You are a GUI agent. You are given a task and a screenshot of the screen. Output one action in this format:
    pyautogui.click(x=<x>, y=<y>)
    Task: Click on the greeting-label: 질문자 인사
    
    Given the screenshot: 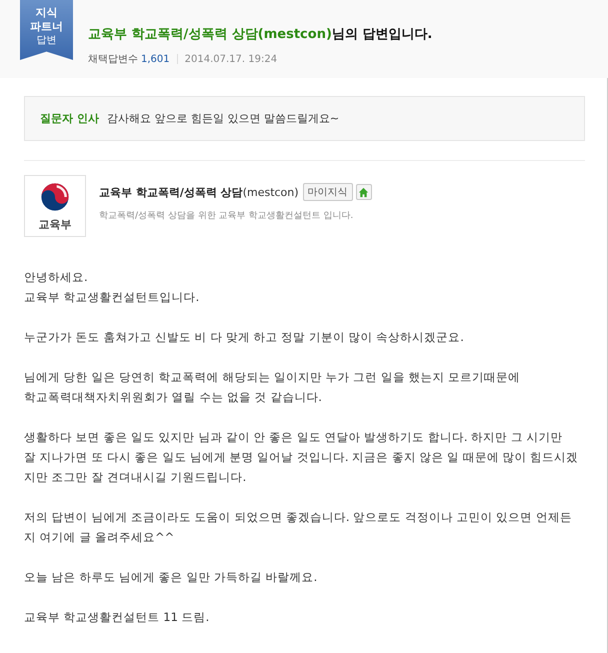 What is the action you would take?
    pyautogui.click(x=69, y=118)
    